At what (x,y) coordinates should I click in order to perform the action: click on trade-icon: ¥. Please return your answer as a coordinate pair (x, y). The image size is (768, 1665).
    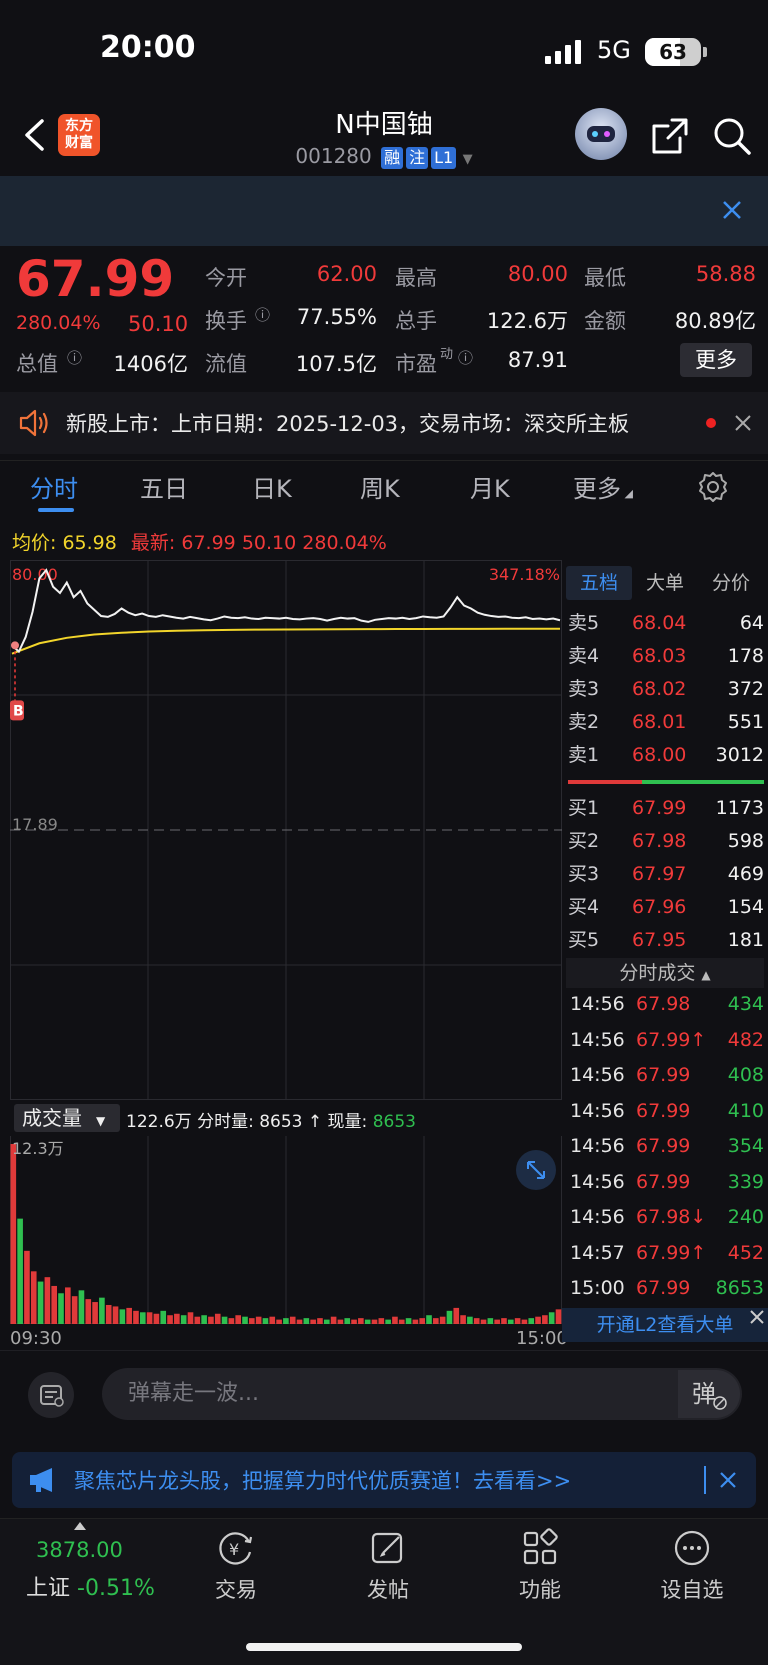
    Looking at the image, I should click on (236, 1548).